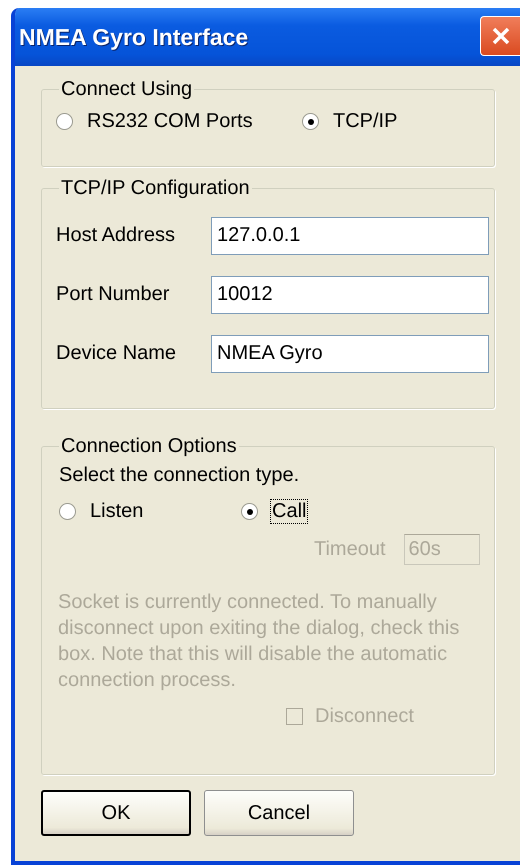  What do you see at coordinates (259, 641) in the screenshot?
I see `note-text: Socket is currently connected. To manually disconnect upon exiting the dialog, check this box. Note that this will disable the automatic connection process.` at bounding box center [259, 641].